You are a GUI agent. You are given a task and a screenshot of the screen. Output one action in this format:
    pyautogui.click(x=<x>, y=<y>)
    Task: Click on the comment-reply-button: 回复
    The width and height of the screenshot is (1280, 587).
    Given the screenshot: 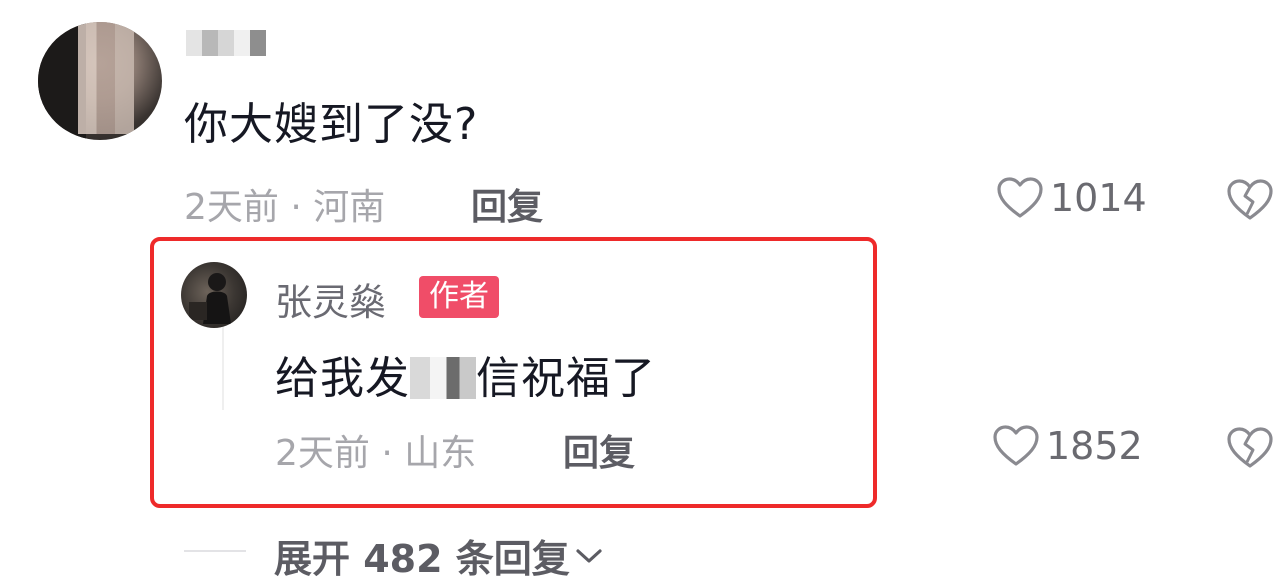 What is the action you would take?
    pyautogui.click(x=507, y=204)
    